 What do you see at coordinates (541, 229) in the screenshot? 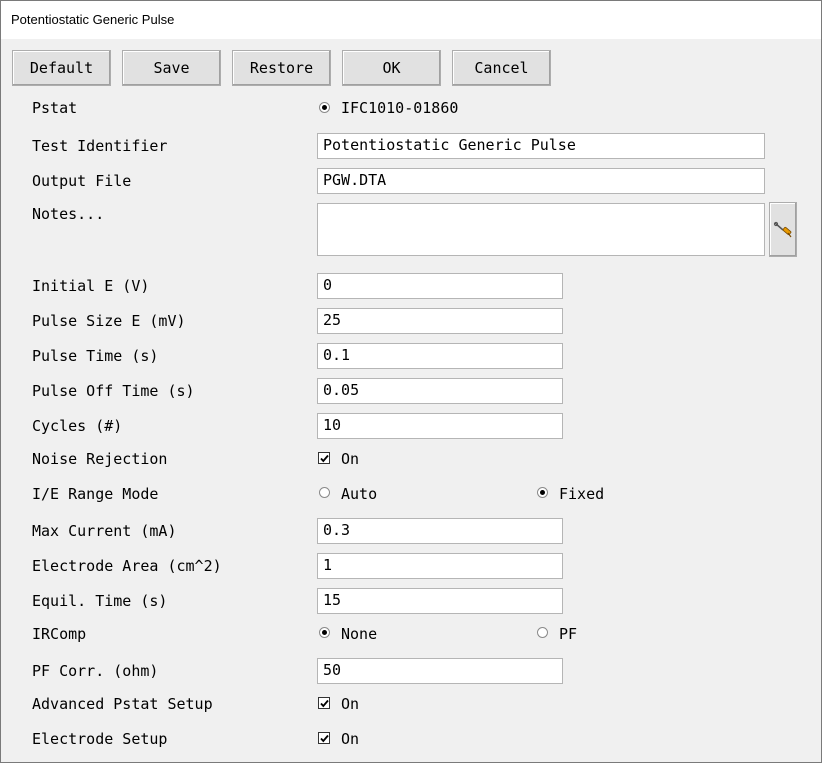
I see `notes-textarea` at bounding box center [541, 229].